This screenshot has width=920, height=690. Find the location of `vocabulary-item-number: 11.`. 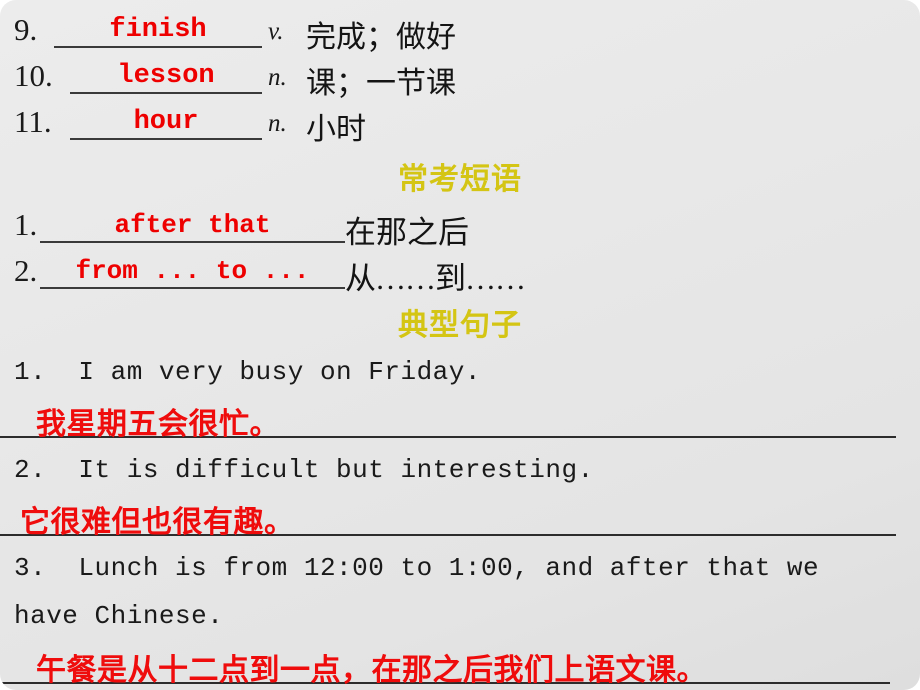

vocabulary-item-number: 11. is located at coordinates (33, 121).